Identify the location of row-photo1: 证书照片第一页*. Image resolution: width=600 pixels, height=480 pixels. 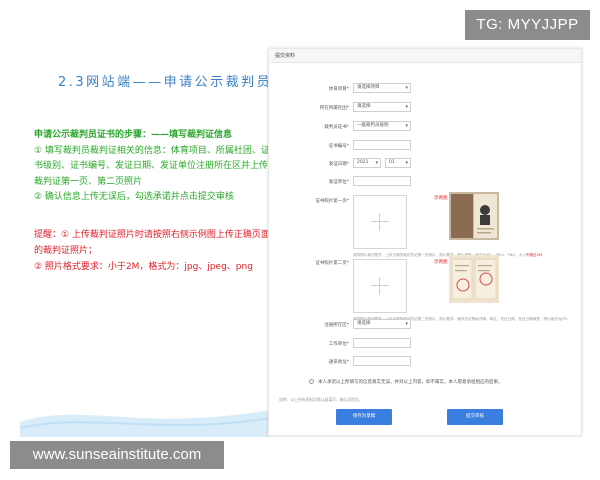
(425, 201).